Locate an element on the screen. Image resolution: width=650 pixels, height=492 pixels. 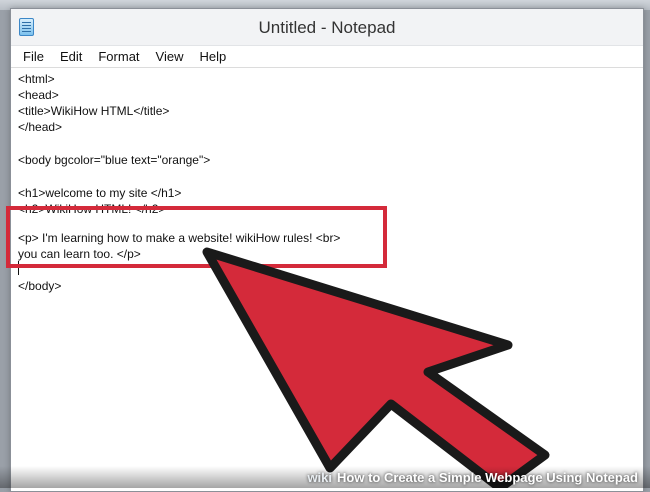
title-bar: Untitled - Notepad is located at coordinates (327, 27).